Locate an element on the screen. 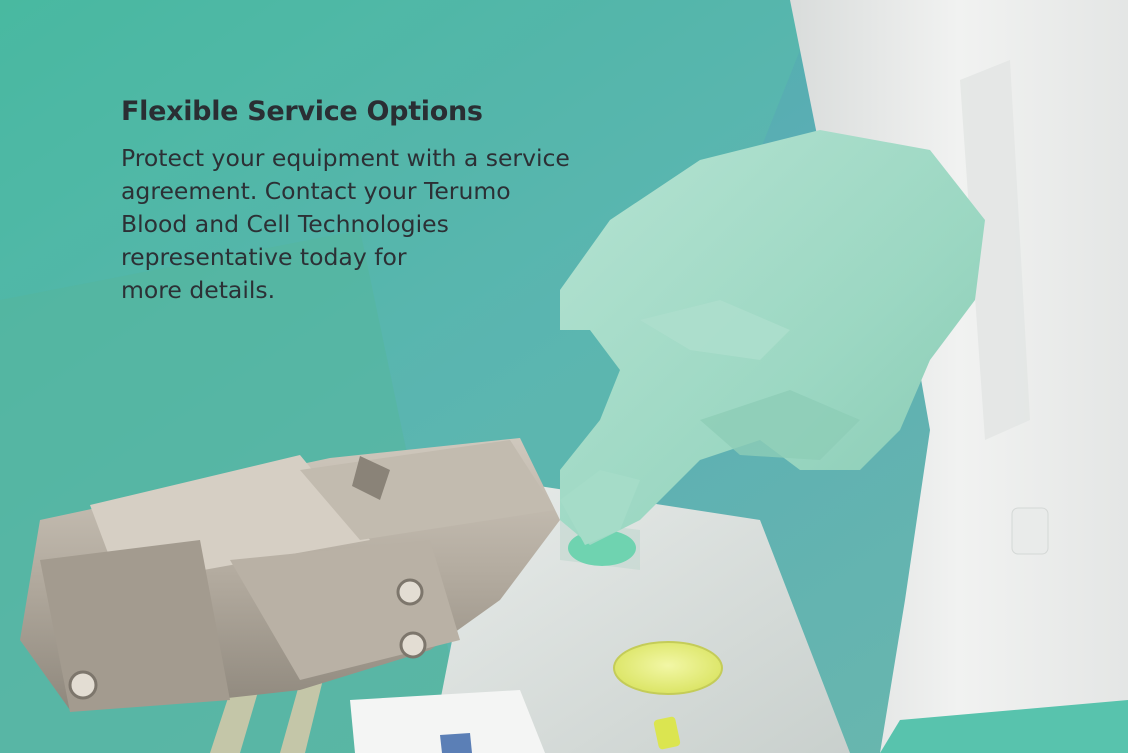 This screenshot has width=1128, height=753. promo-body-line: more details. is located at coordinates (198, 290).